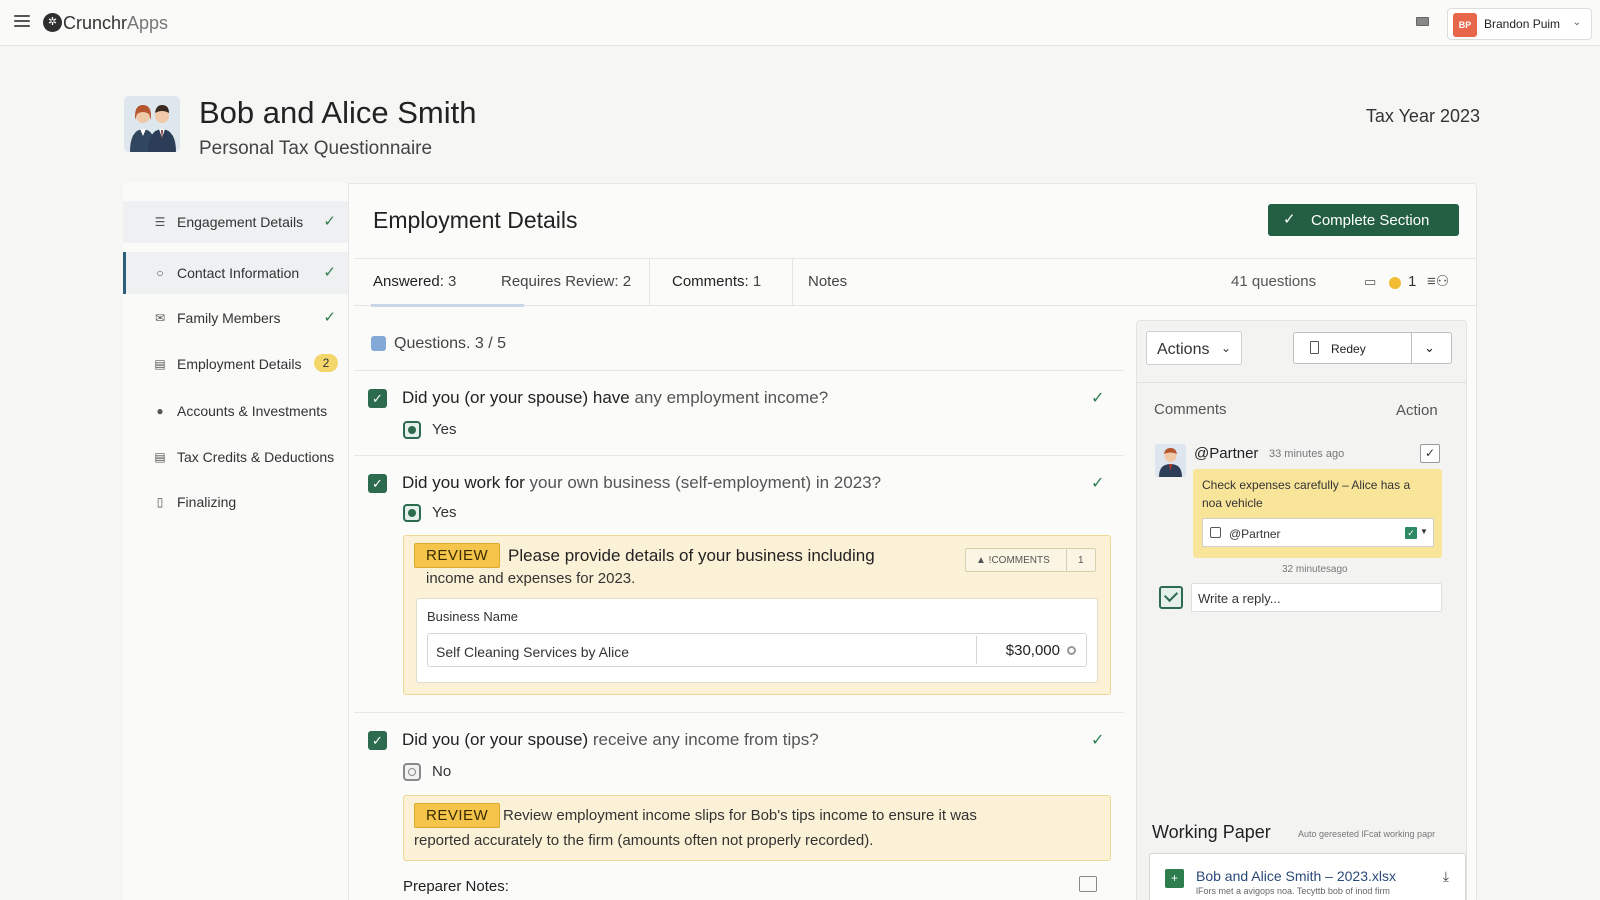  What do you see at coordinates (1422, 21) in the screenshot?
I see `keyboard-icon` at bounding box center [1422, 21].